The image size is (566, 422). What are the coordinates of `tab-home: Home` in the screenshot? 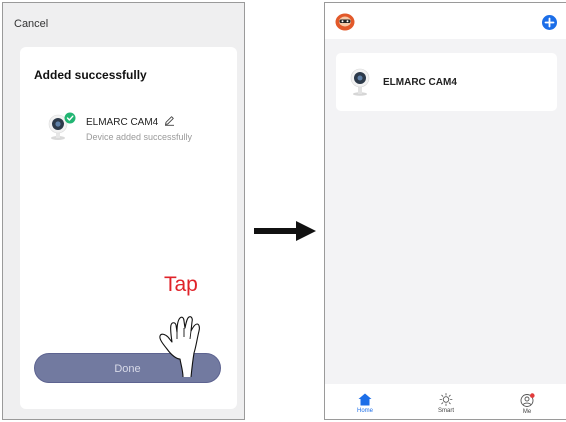 It's located at (365, 401).